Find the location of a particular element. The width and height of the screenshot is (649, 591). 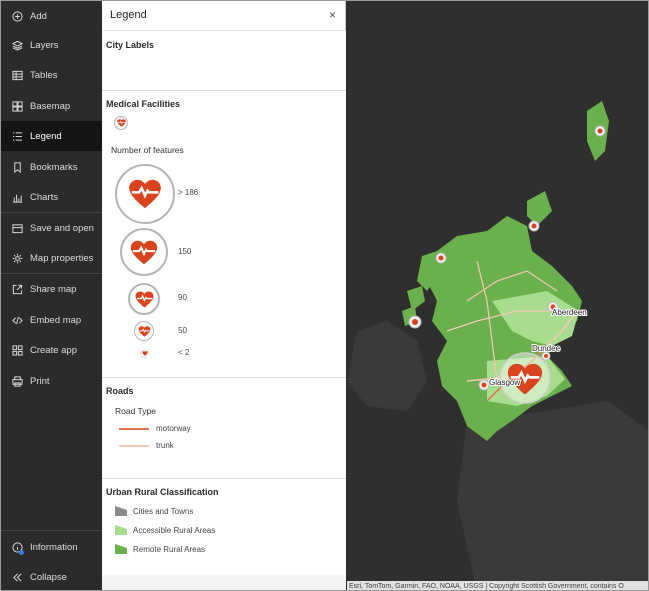

sidebar-item-label: Bookmarks is located at coordinates (54, 167).